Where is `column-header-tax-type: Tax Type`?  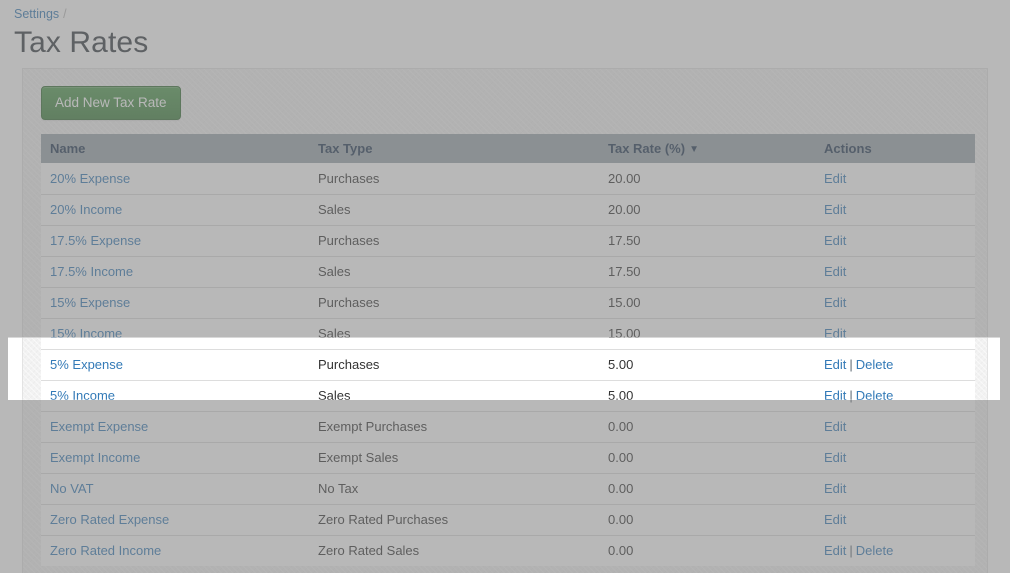
column-header-tax-type: Tax Type is located at coordinates (454, 148).